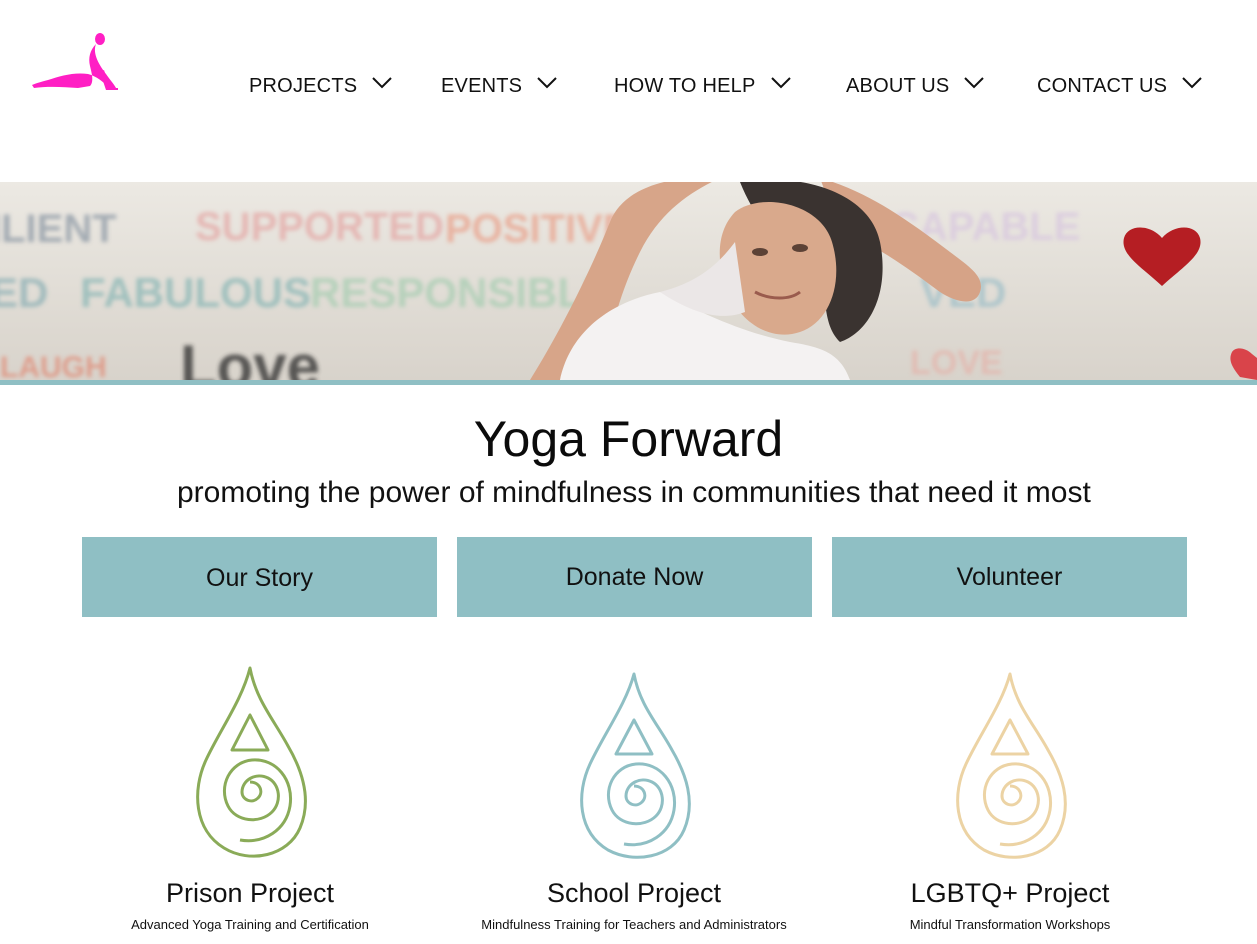 The image size is (1257, 944). What do you see at coordinates (685, 85) in the screenshot?
I see `nav-label: HOW TO HELP` at bounding box center [685, 85].